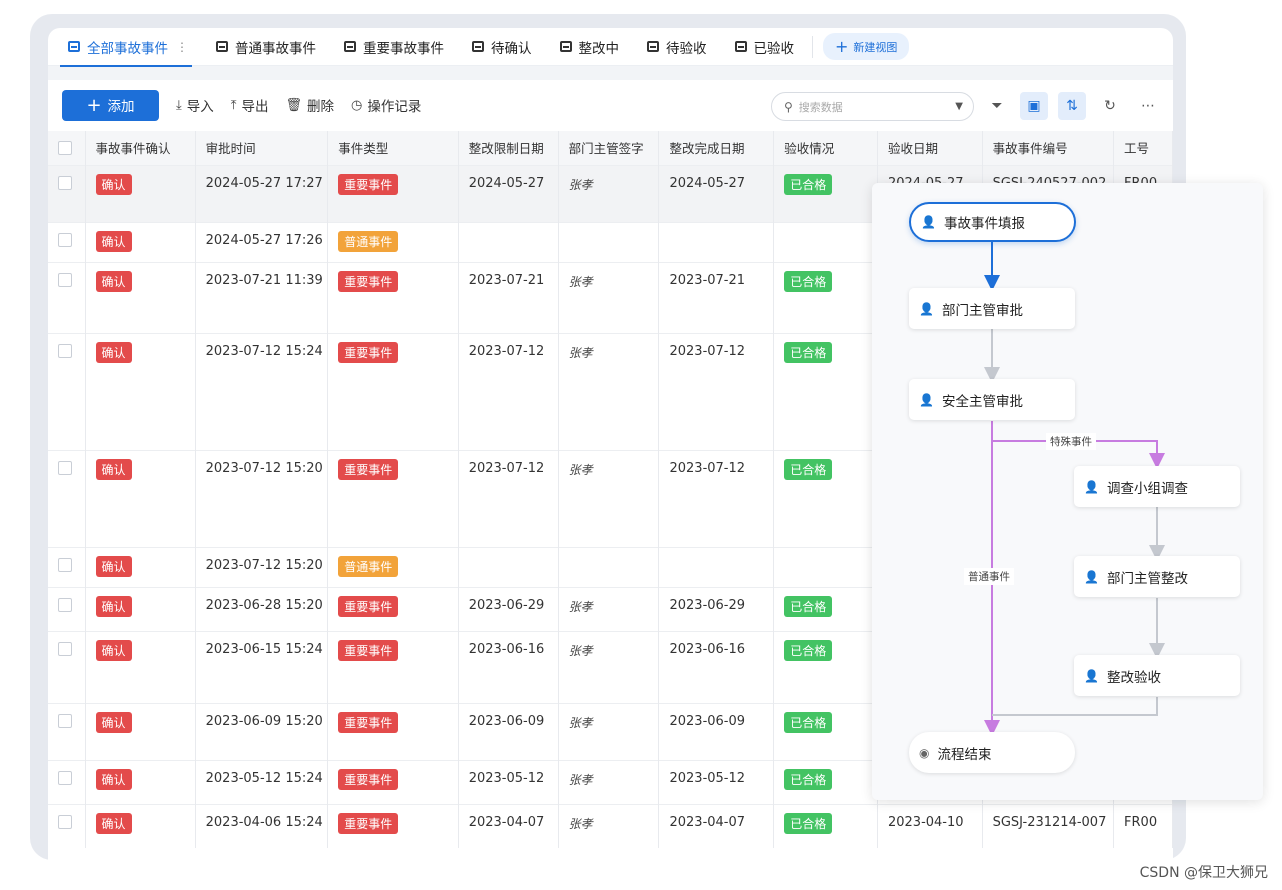 This screenshot has width=1282, height=890. I want to click on flow-node-safety-approve: 👤 安全主管审批, so click(992, 399).